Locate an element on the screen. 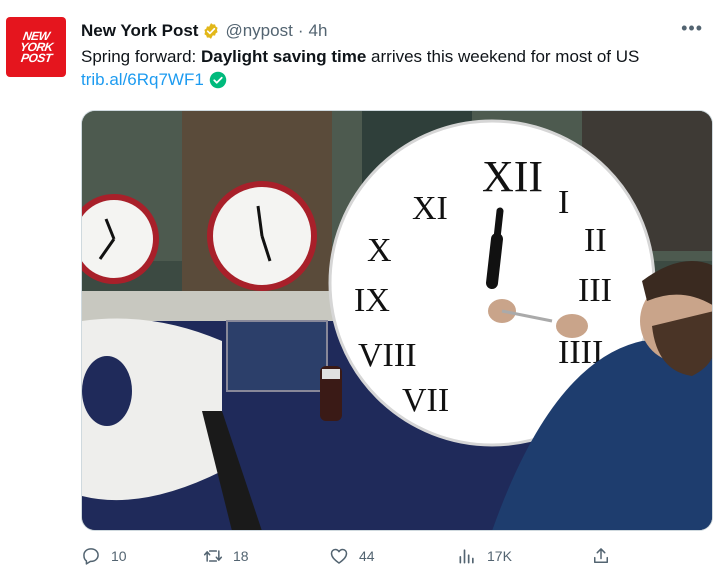  reply-button: 10 is located at coordinates (104, 556).